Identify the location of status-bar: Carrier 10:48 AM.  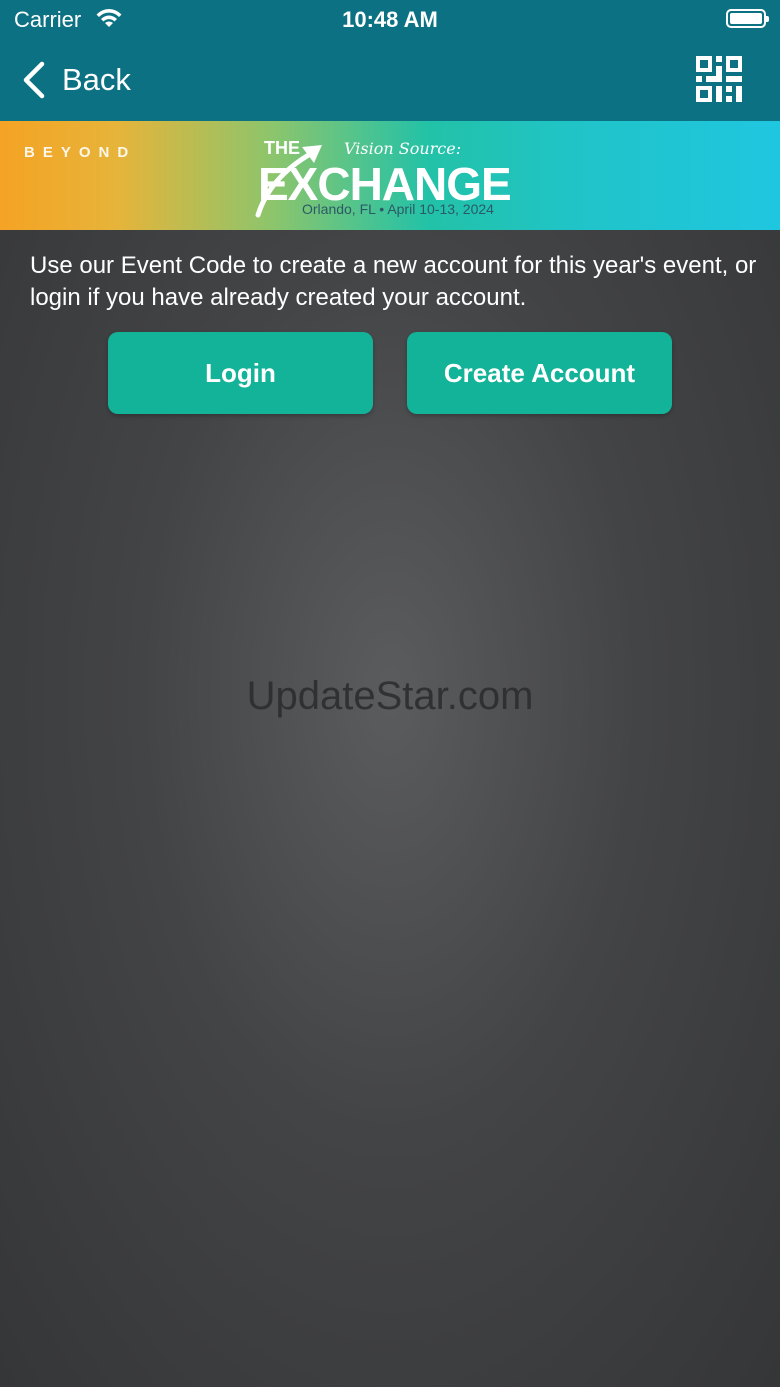
(390, 20).